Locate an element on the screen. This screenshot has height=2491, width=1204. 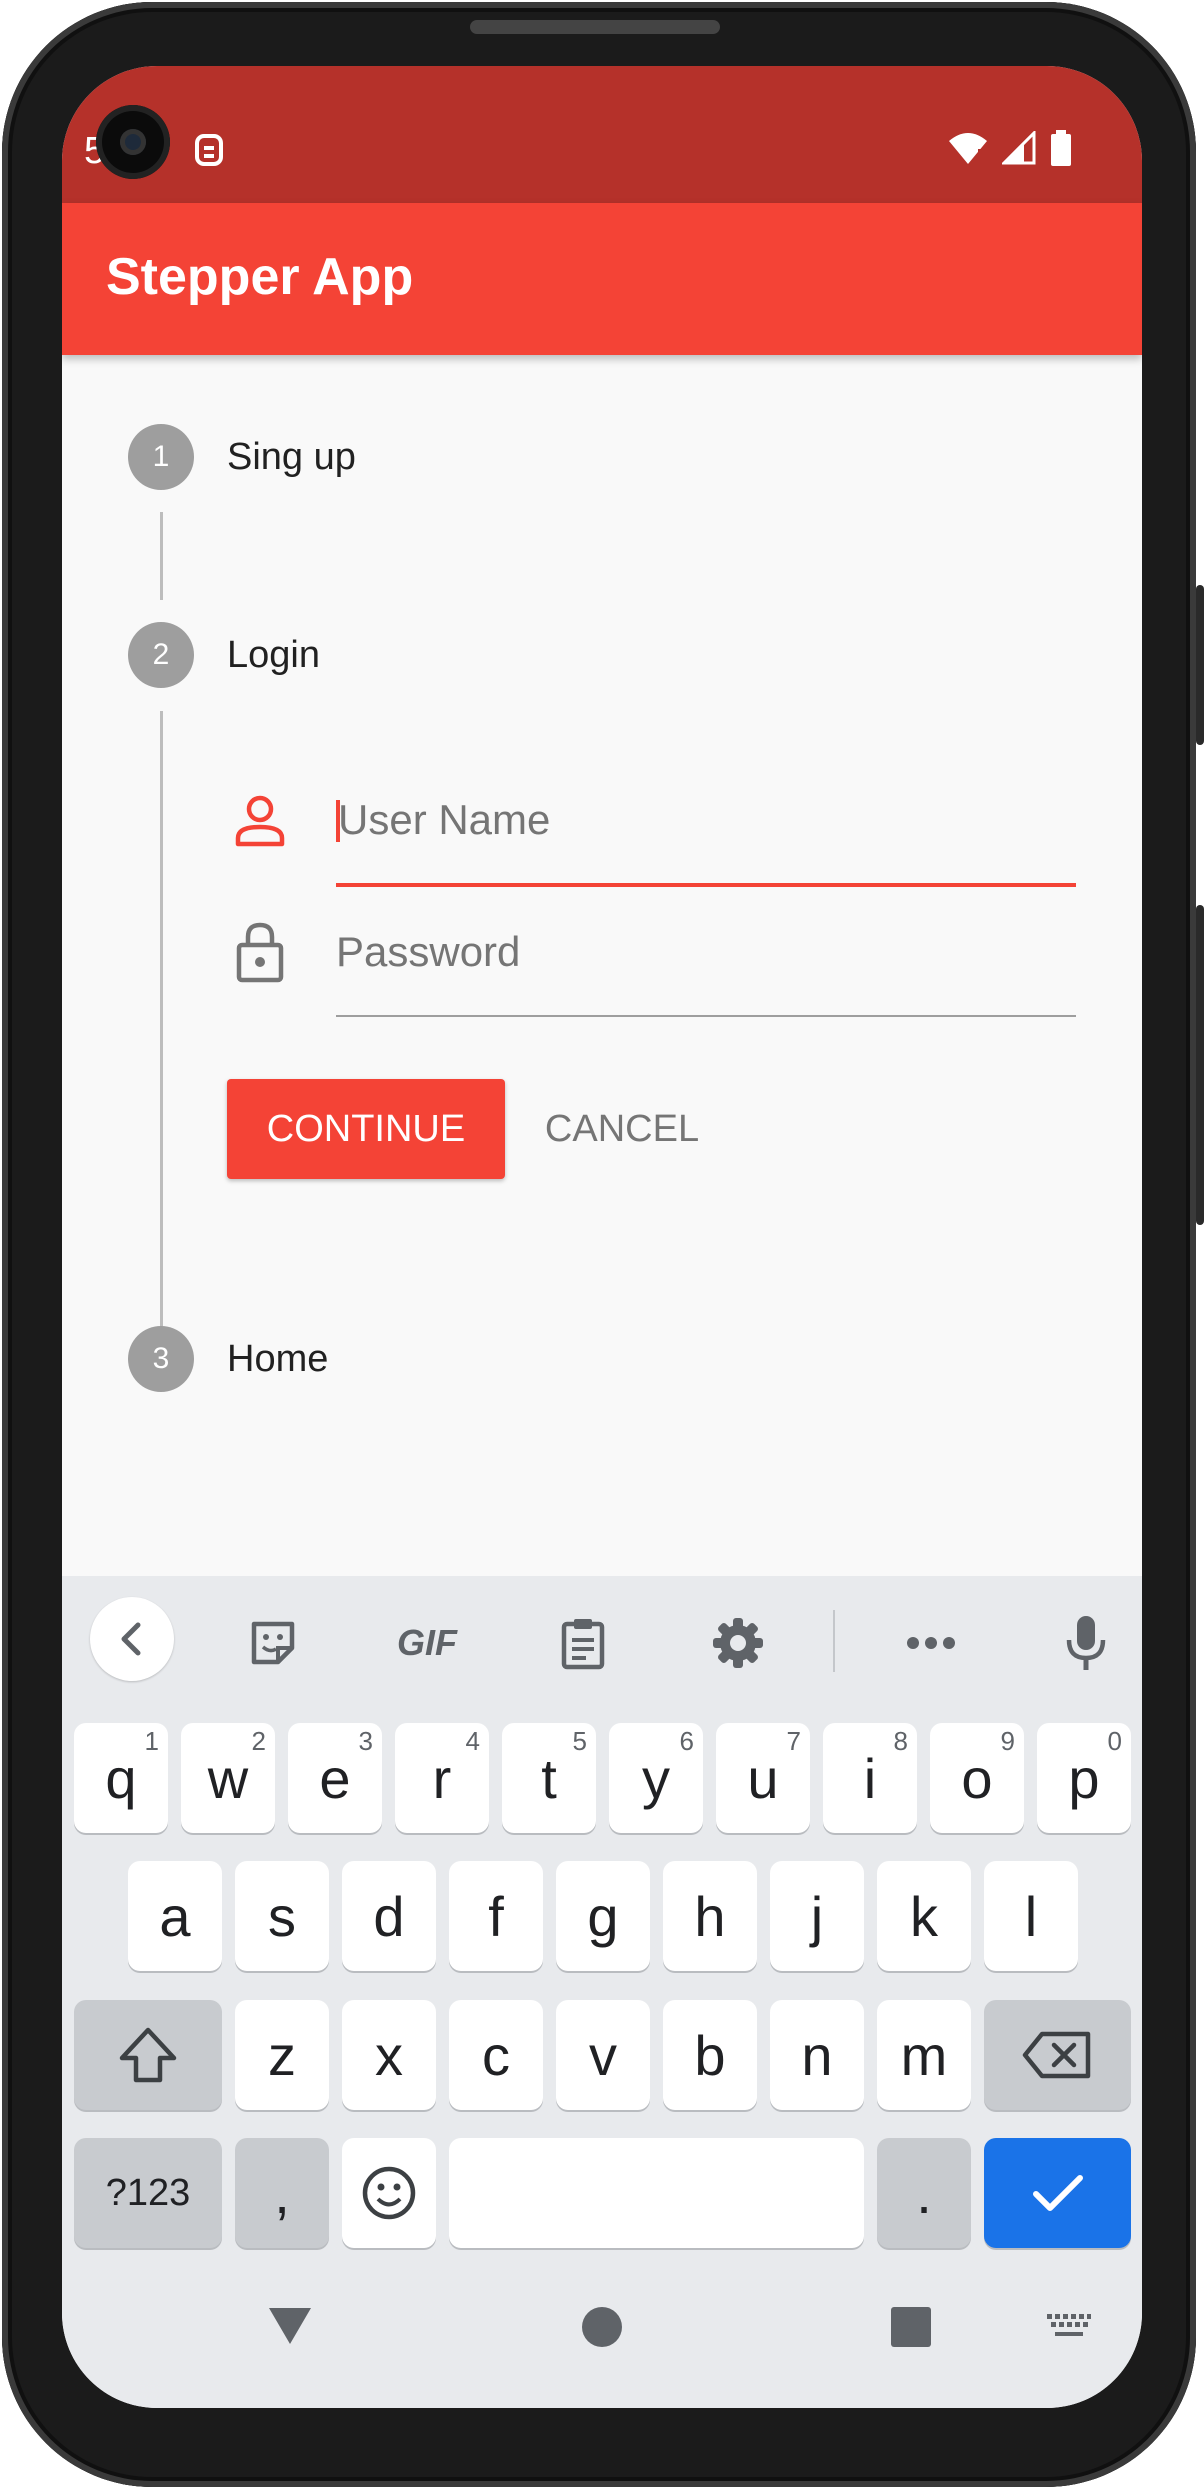
status-bar: 5 is located at coordinates (602, 134).